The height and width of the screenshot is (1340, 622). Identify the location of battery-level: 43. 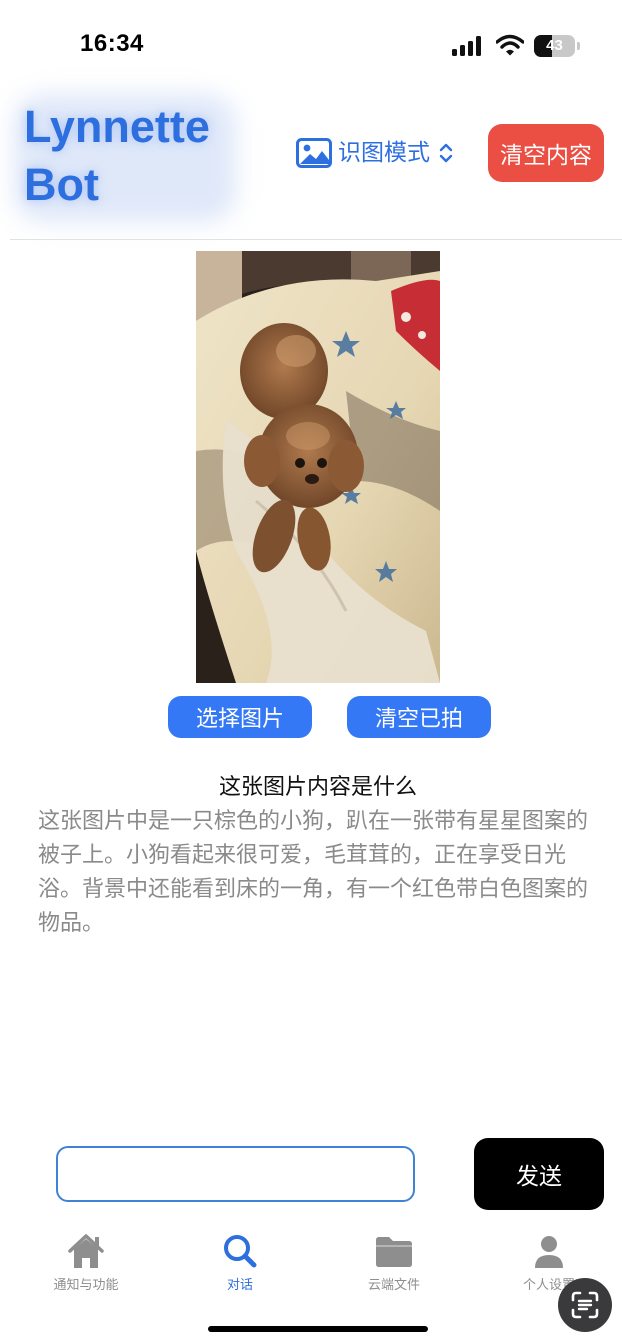
(554, 45).